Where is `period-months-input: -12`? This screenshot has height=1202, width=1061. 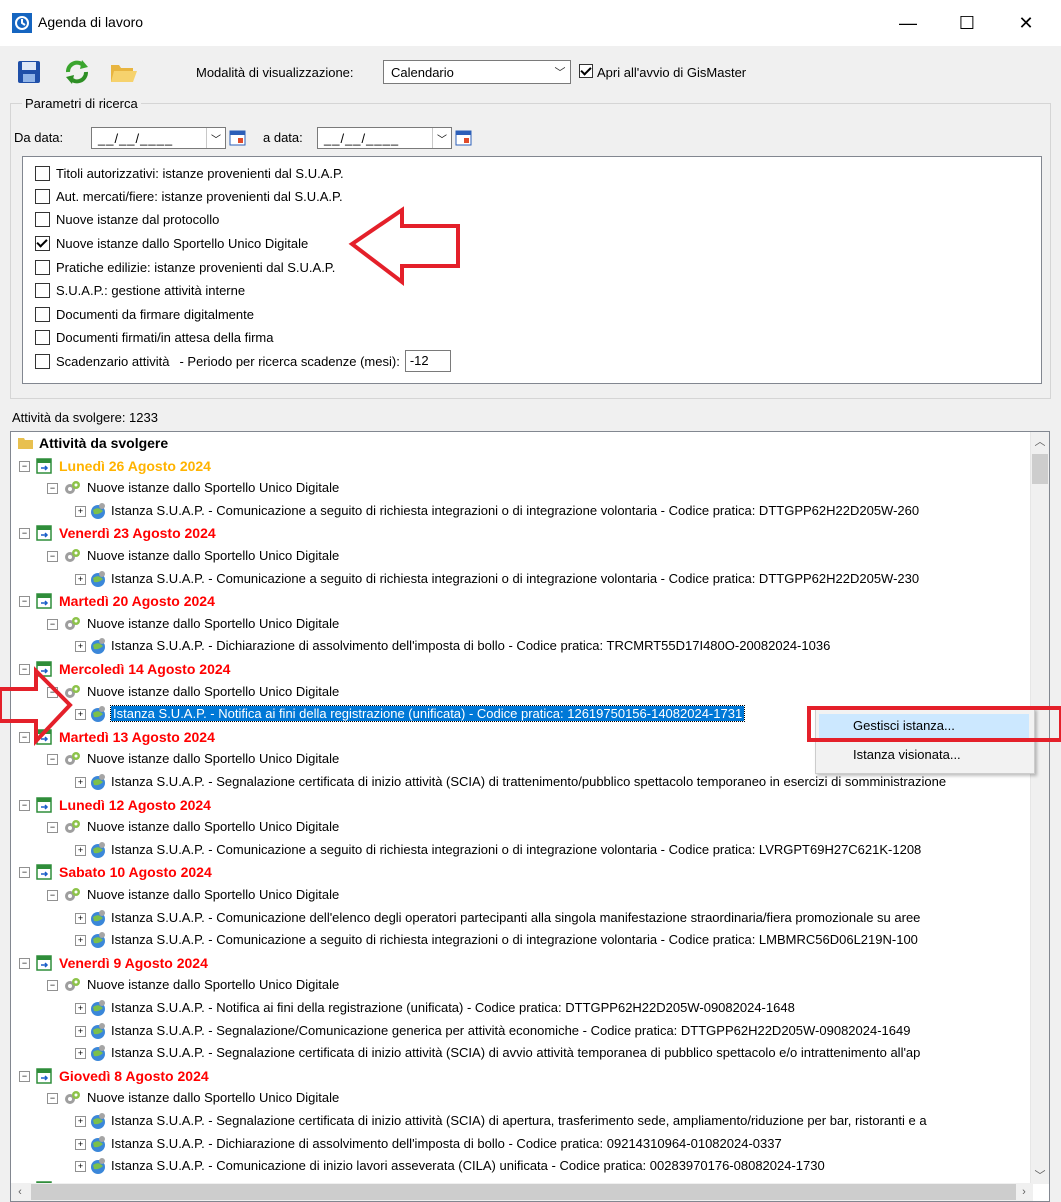 period-months-input: -12 is located at coordinates (427, 361).